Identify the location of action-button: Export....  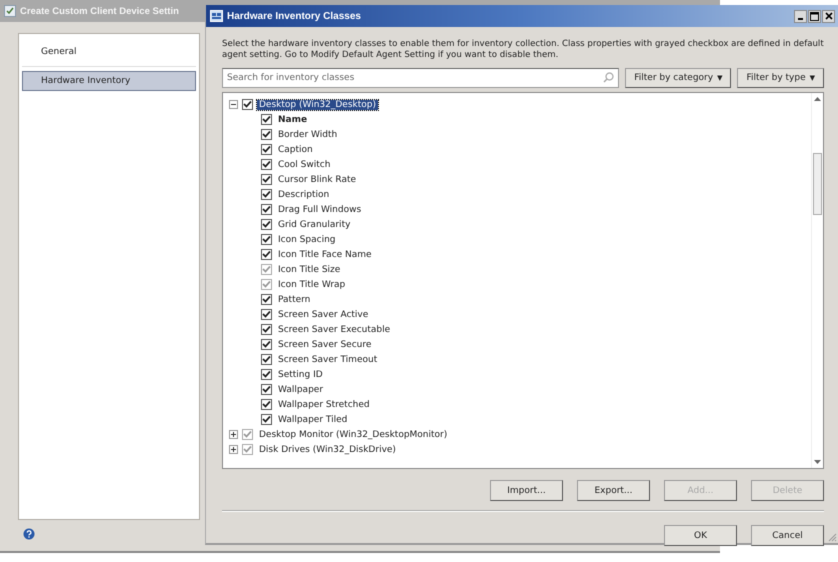
(613, 490).